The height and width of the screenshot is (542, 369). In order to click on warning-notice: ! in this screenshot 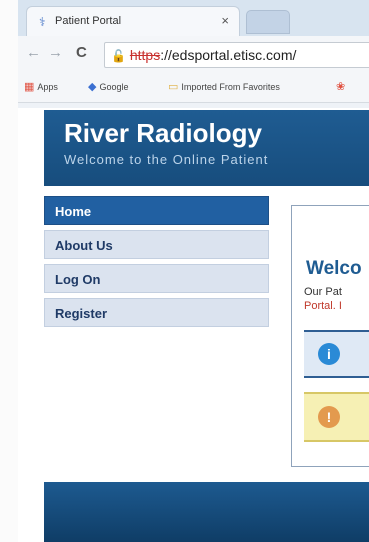, I will do `click(336, 417)`.